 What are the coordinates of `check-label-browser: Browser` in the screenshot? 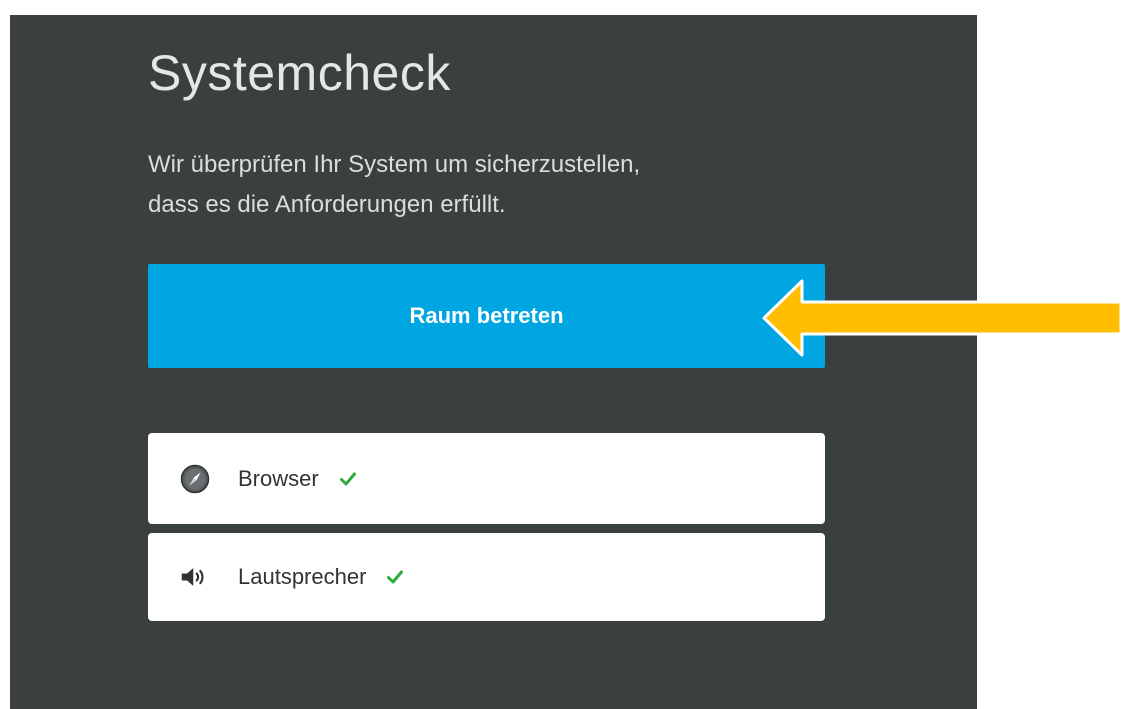 It's located at (278, 478).